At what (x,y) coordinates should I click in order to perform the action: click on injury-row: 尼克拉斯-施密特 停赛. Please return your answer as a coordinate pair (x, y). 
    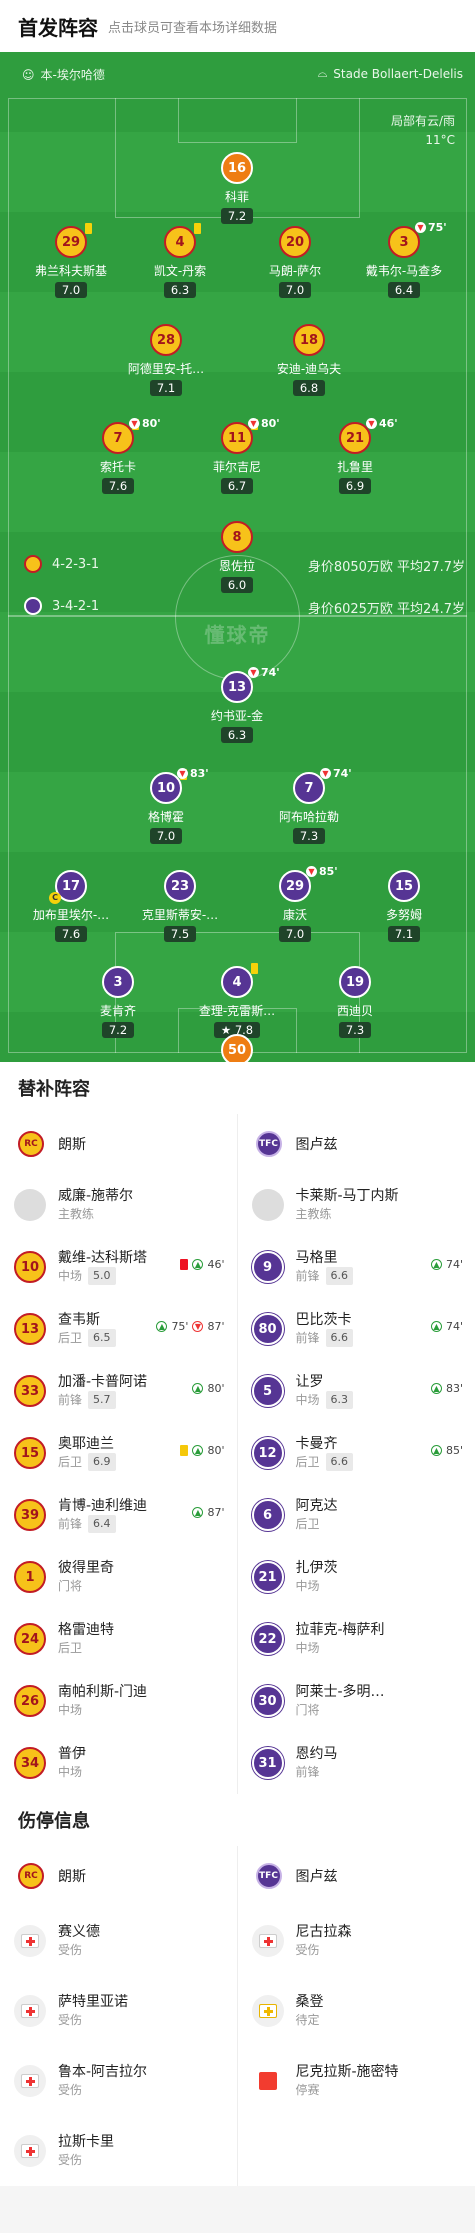
    Looking at the image, I should click on (356, 2081).